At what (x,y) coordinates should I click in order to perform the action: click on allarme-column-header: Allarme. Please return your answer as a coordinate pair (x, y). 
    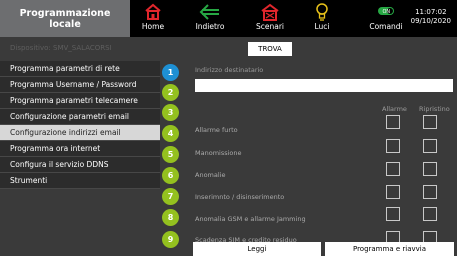
    Looking at the image, I should click on (394, 109).